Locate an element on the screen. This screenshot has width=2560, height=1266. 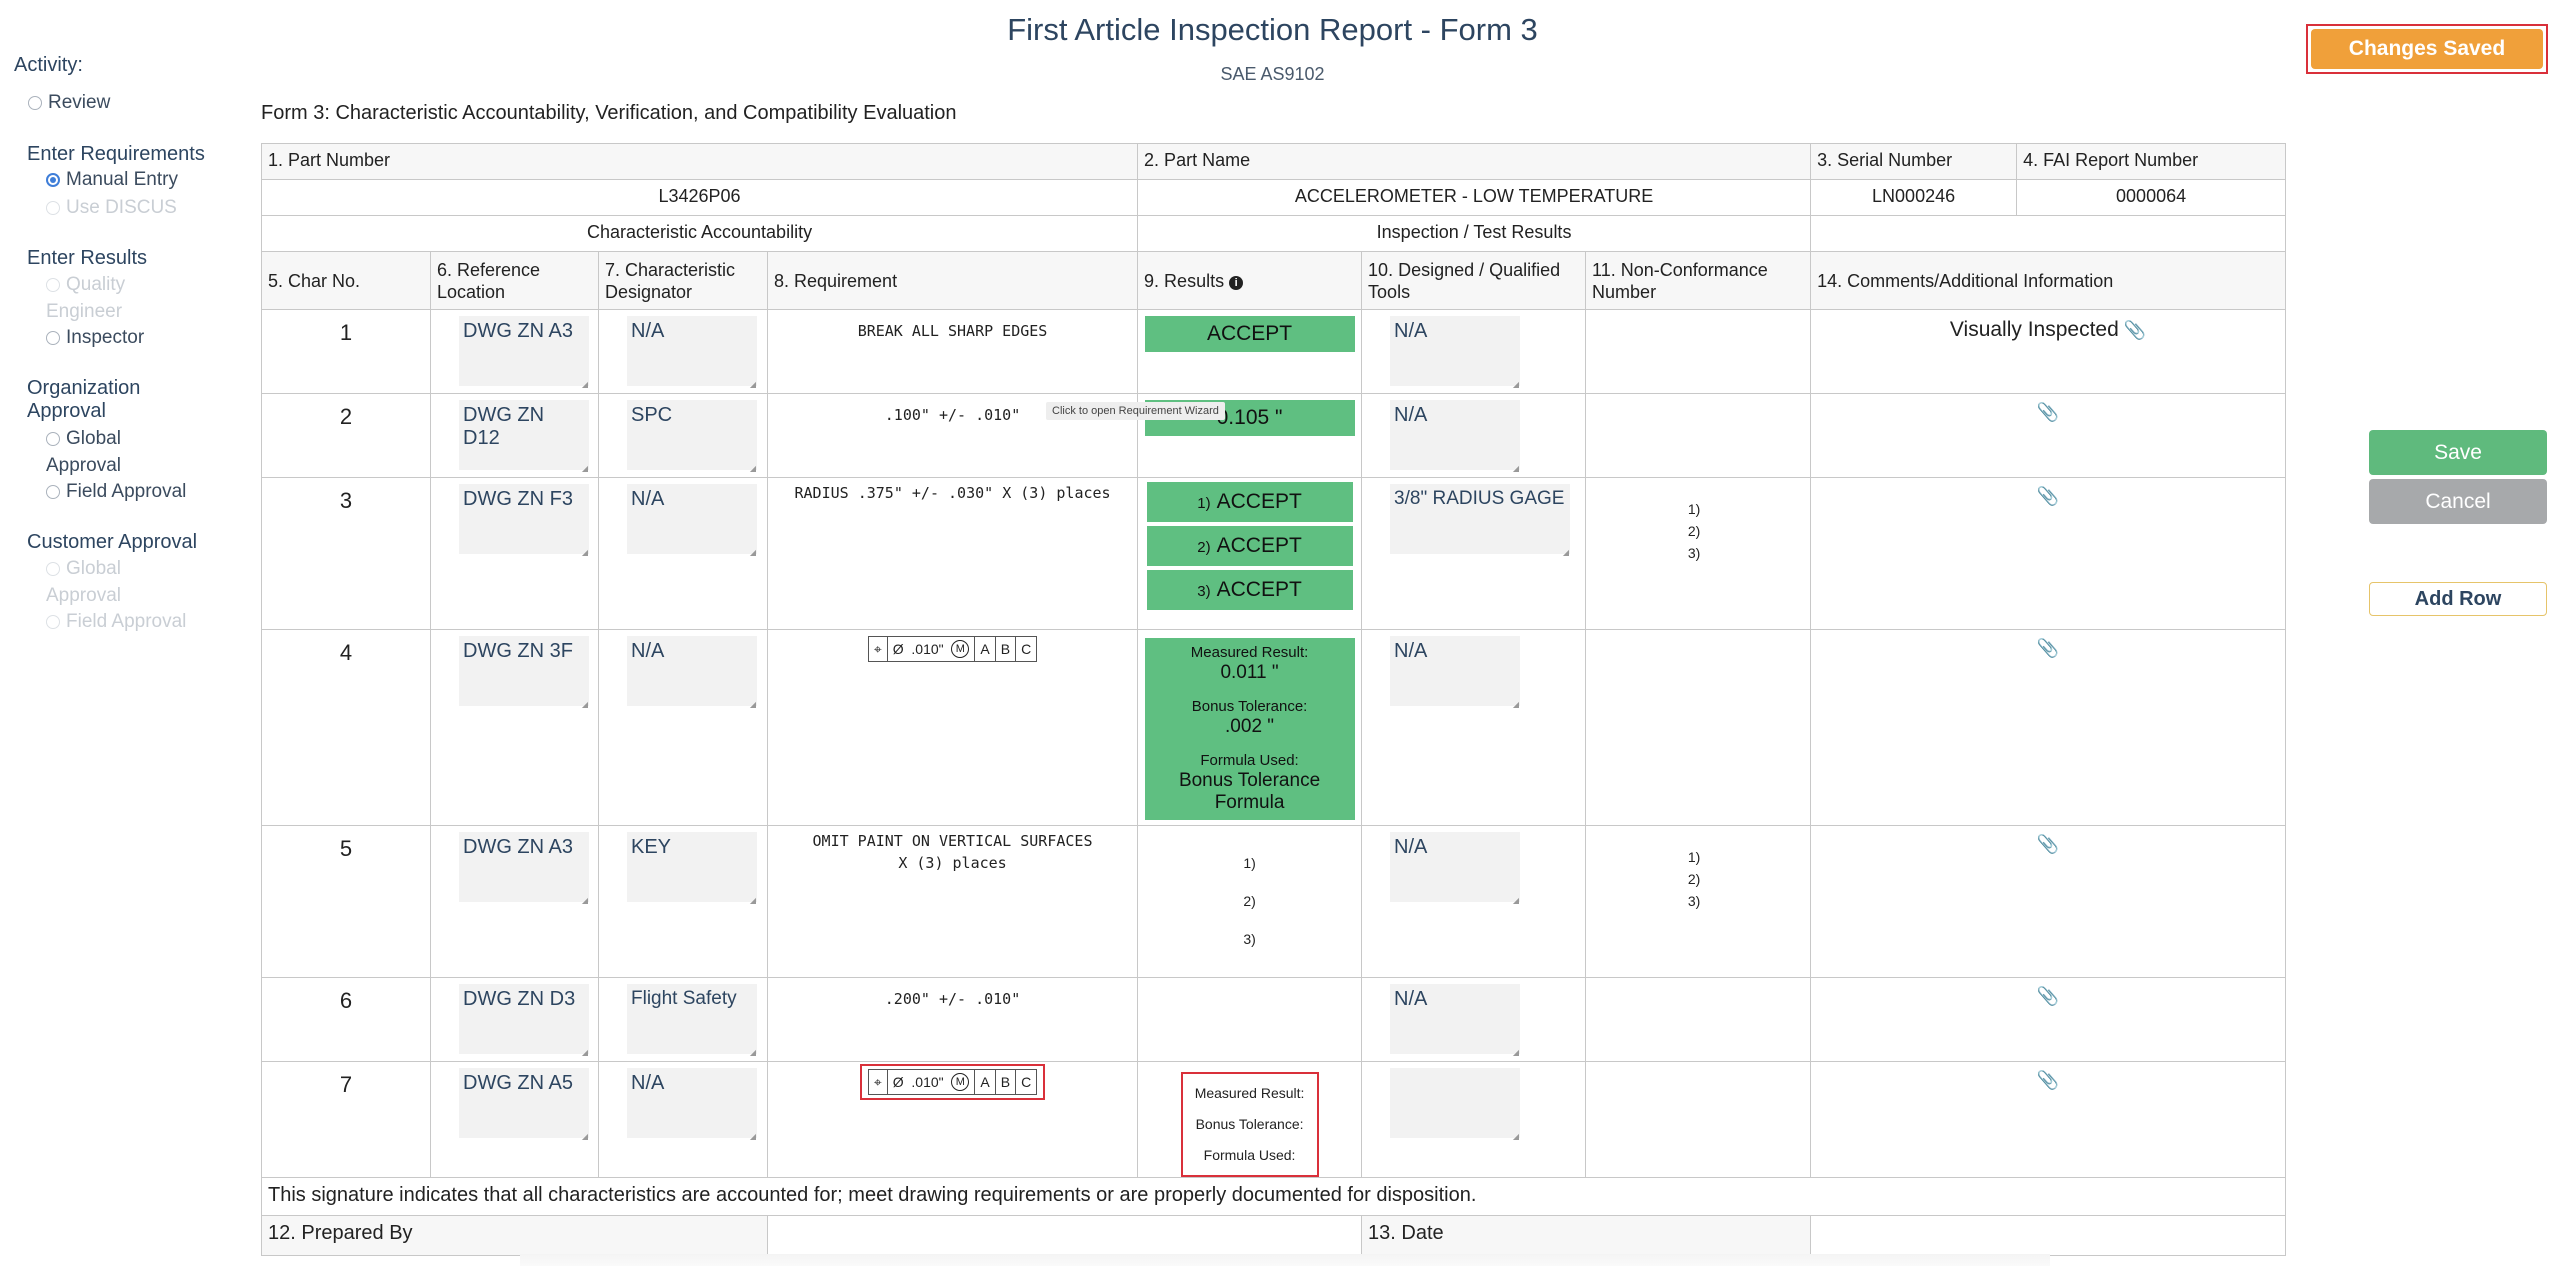
ref-location-input: DWG ZN A5 is located at coordinates (524, 1104).